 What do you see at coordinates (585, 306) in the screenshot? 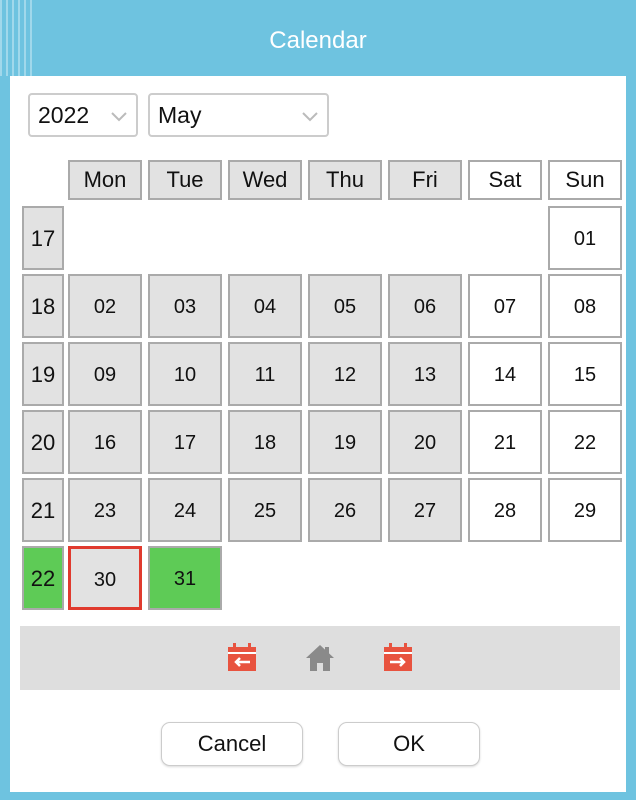
I see `day-cell-08: 08` at bounding box center [585, 306].